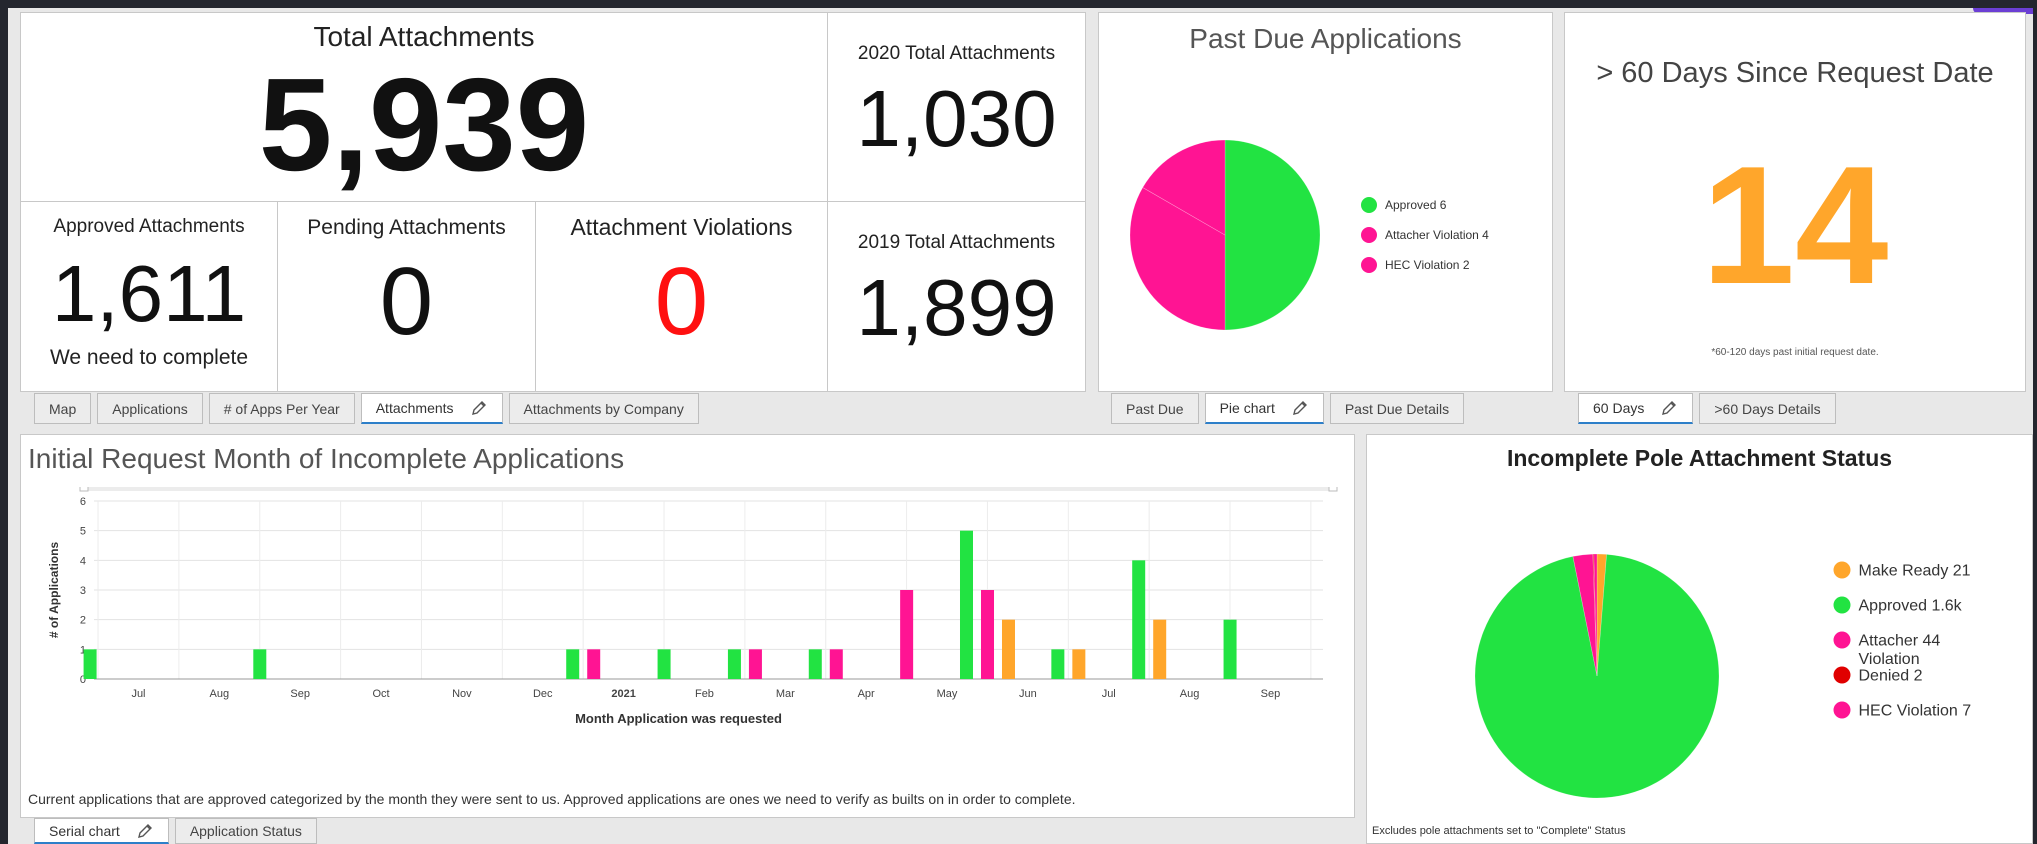  I want to click on legend-label: Approved 1.6k, so click(1911, 606).